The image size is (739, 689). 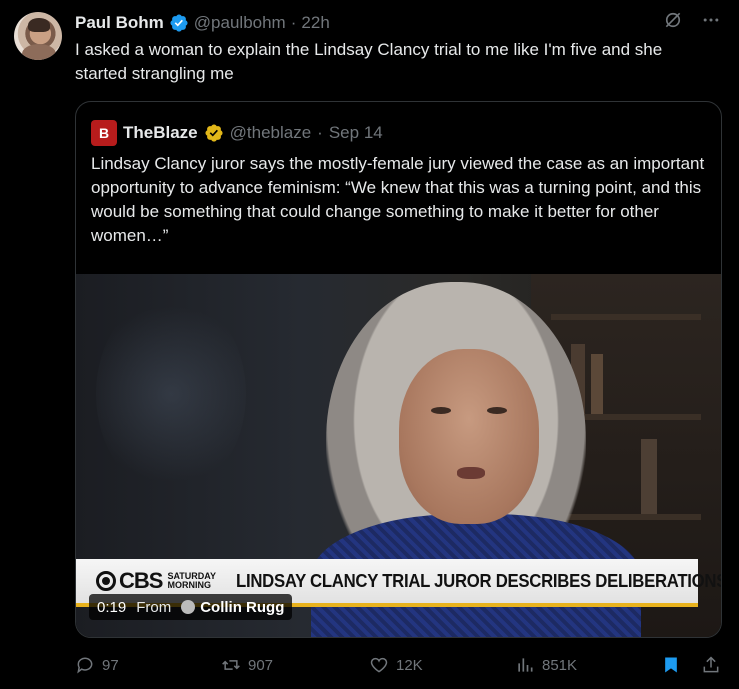 I want to click on quote-header: B TheBlaze @theblaze · Sep 14, so click(x=237, y=133).